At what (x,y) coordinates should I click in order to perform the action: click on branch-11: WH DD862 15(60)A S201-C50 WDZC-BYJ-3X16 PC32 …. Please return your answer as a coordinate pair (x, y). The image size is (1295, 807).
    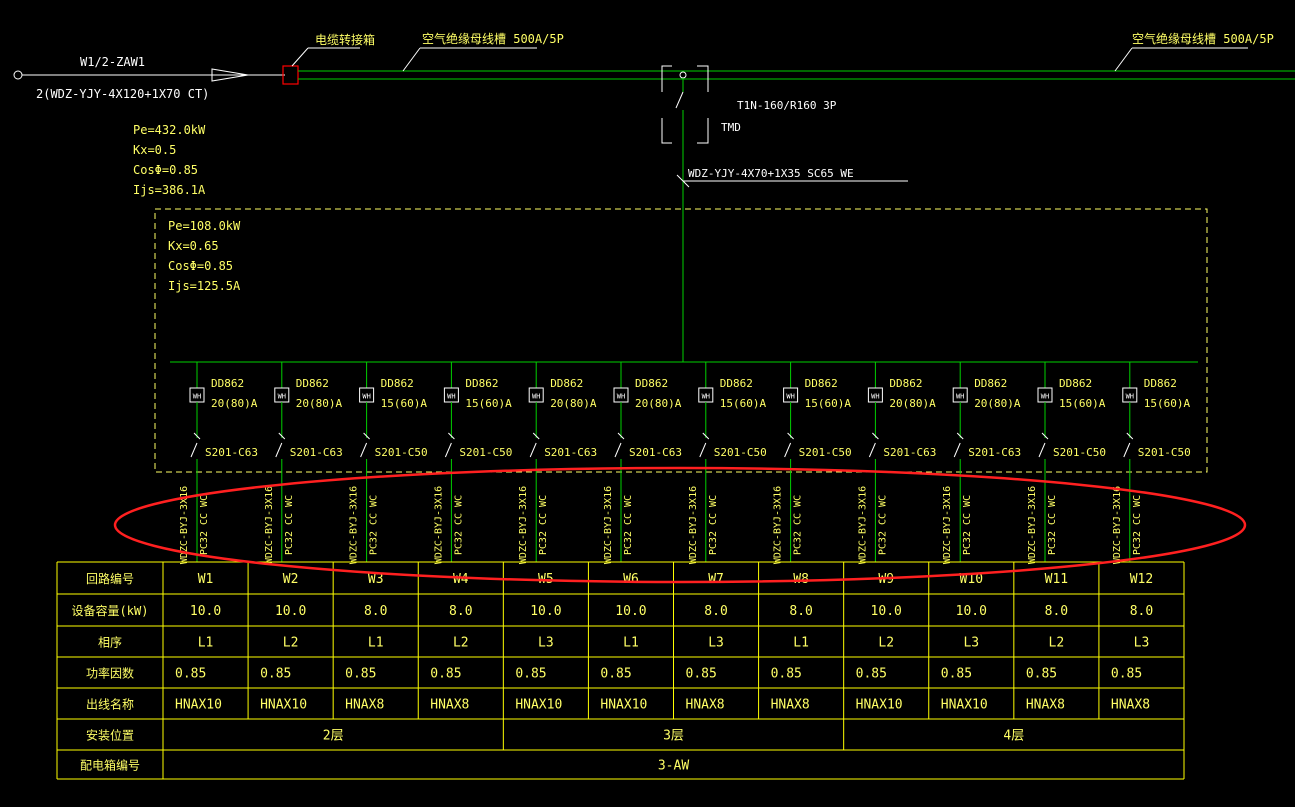
    Looking at the image, I should click on (1066, 463).